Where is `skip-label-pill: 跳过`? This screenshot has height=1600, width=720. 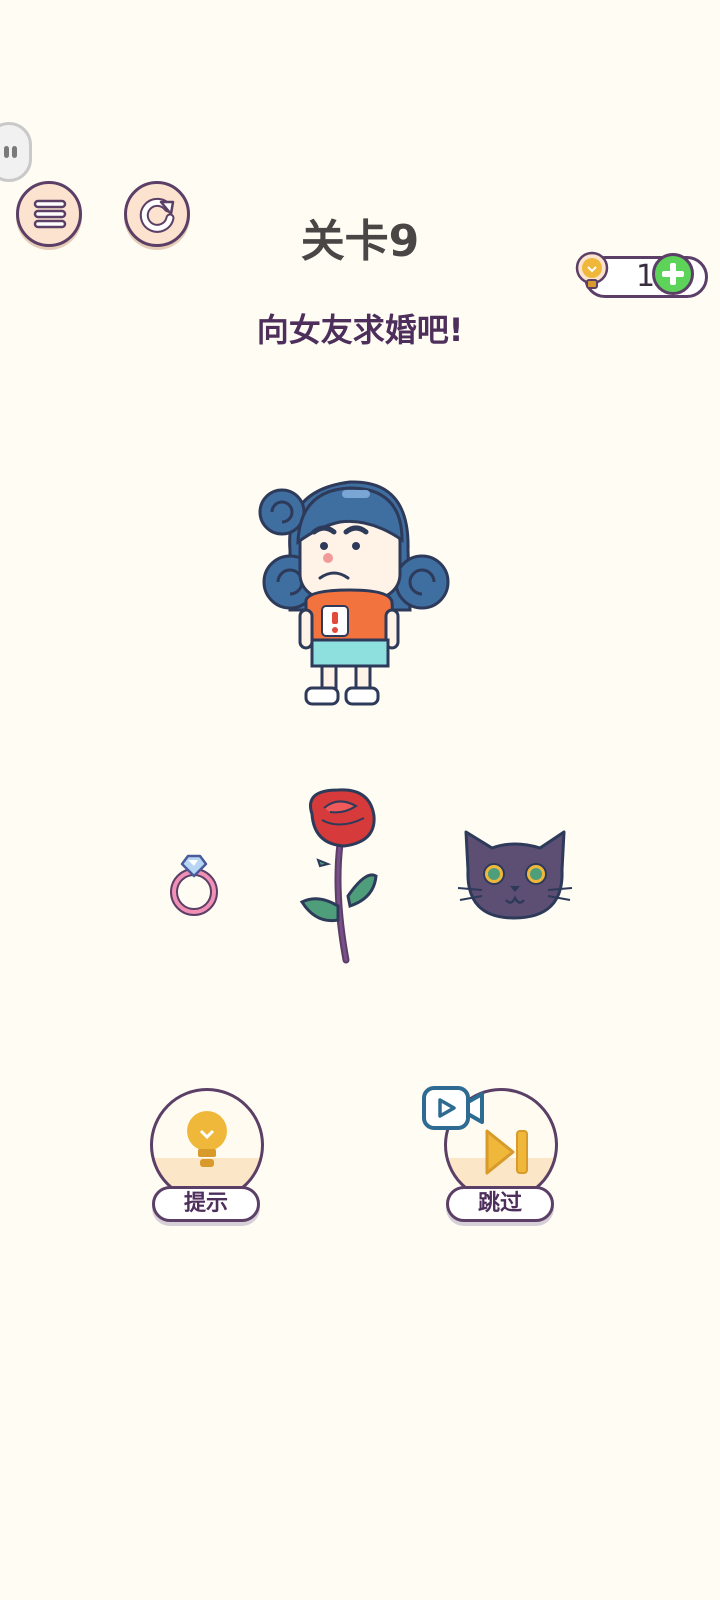
skip-label-pill: 跳过 is located at coordinates (500, 1204).